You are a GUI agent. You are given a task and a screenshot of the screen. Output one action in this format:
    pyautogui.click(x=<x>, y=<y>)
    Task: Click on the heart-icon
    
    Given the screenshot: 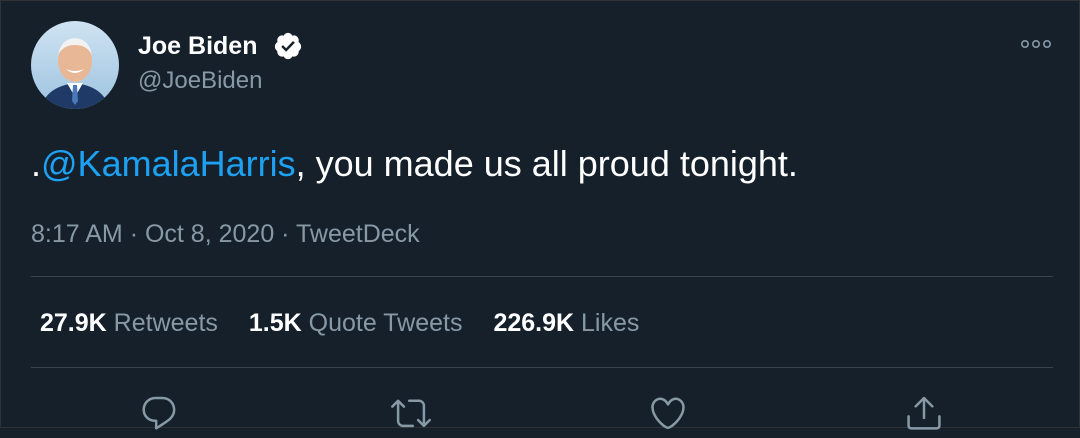 What is the action you would take?
    pyautogui.click(x=668, y=413)
    